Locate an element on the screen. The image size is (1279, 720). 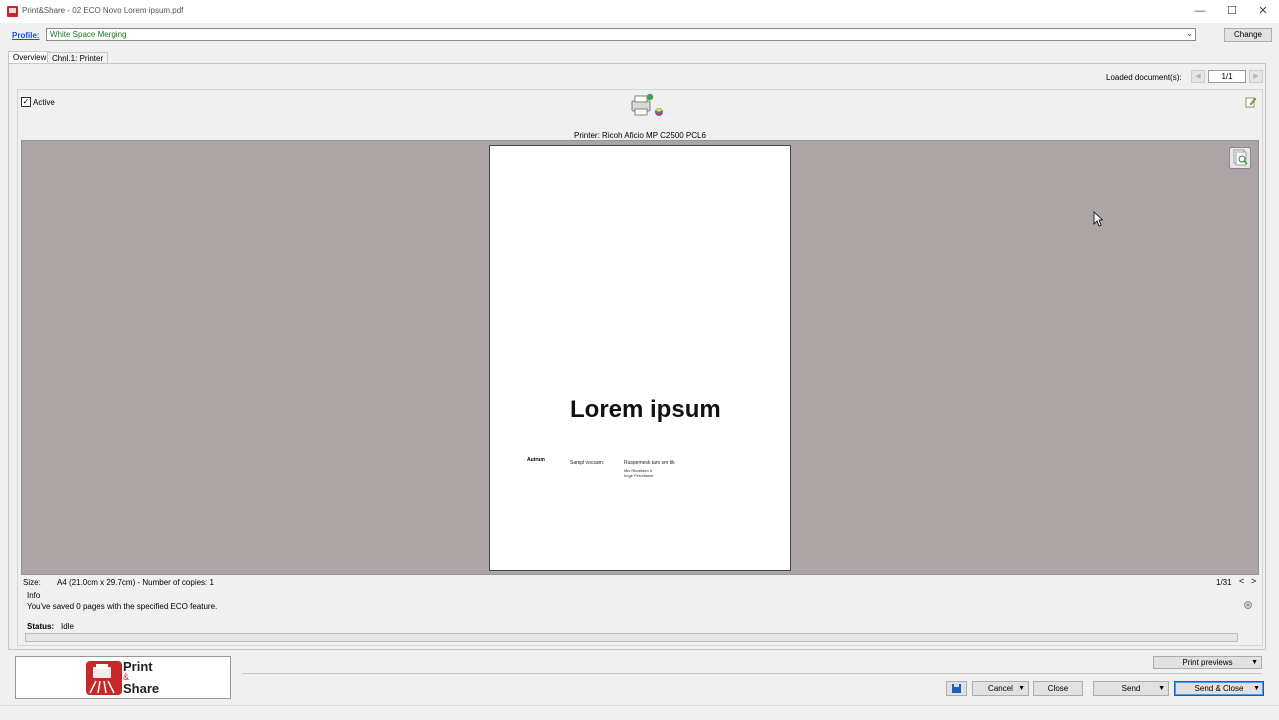
logo-mark-icon is located at coordinates (104, 678).